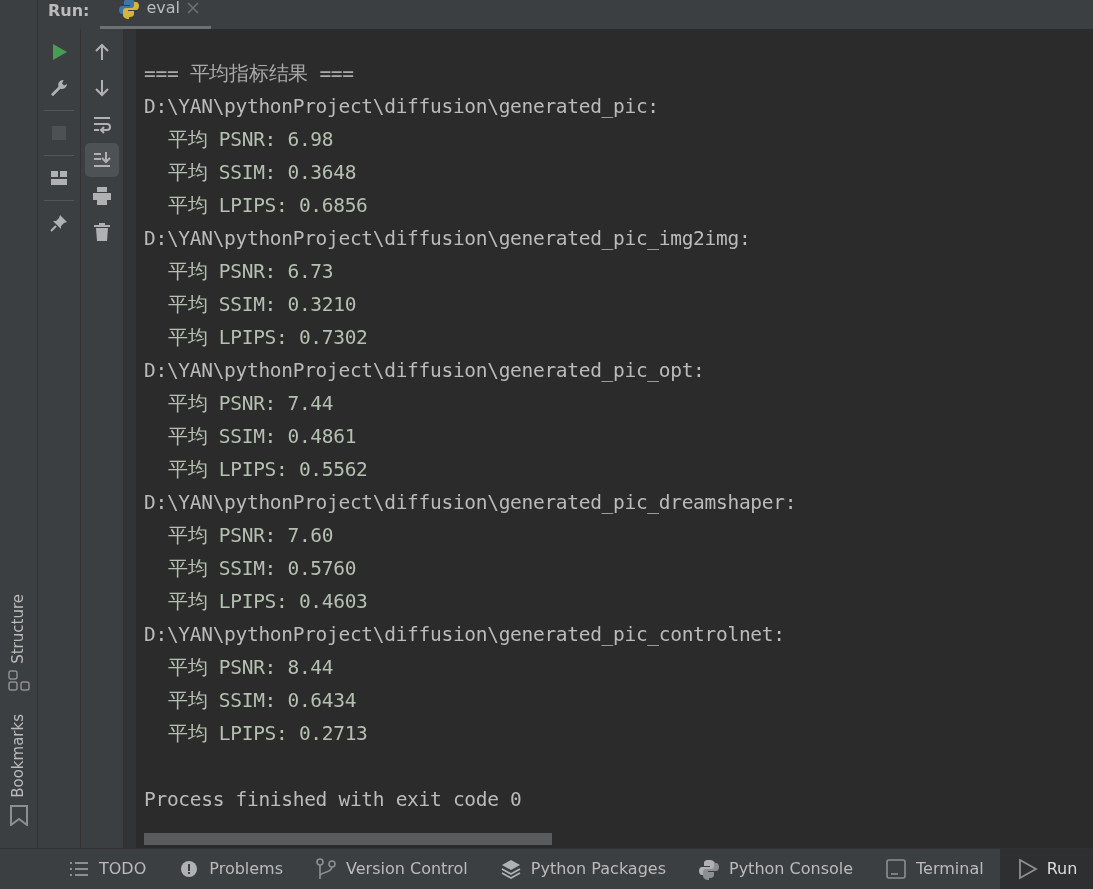  I want to click on branch-icon, so click(326, 869).